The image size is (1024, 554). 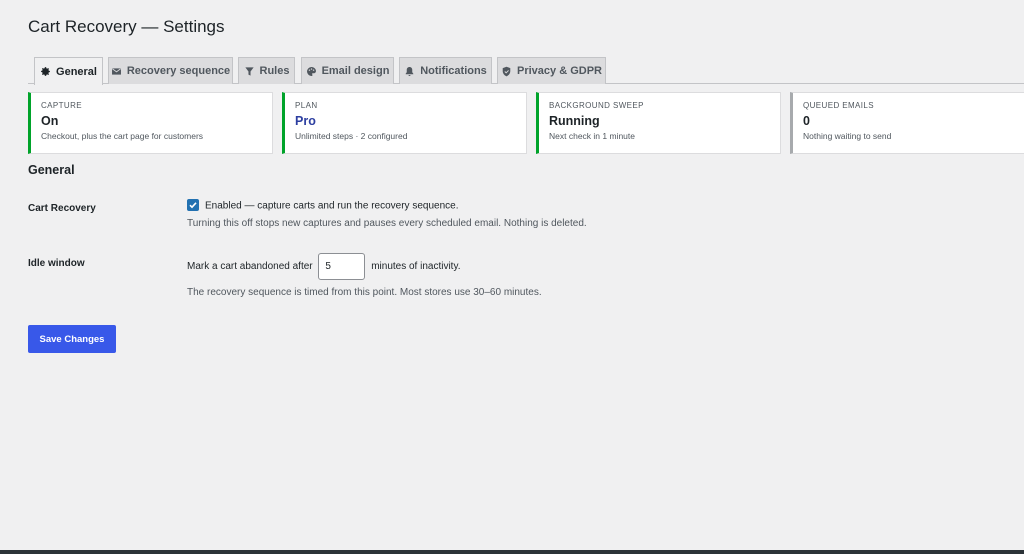 What do you see at coordinates (342, 266) in the screenshot?
I see `idle-minutes-input: 5` at bounding box center [342, 266].